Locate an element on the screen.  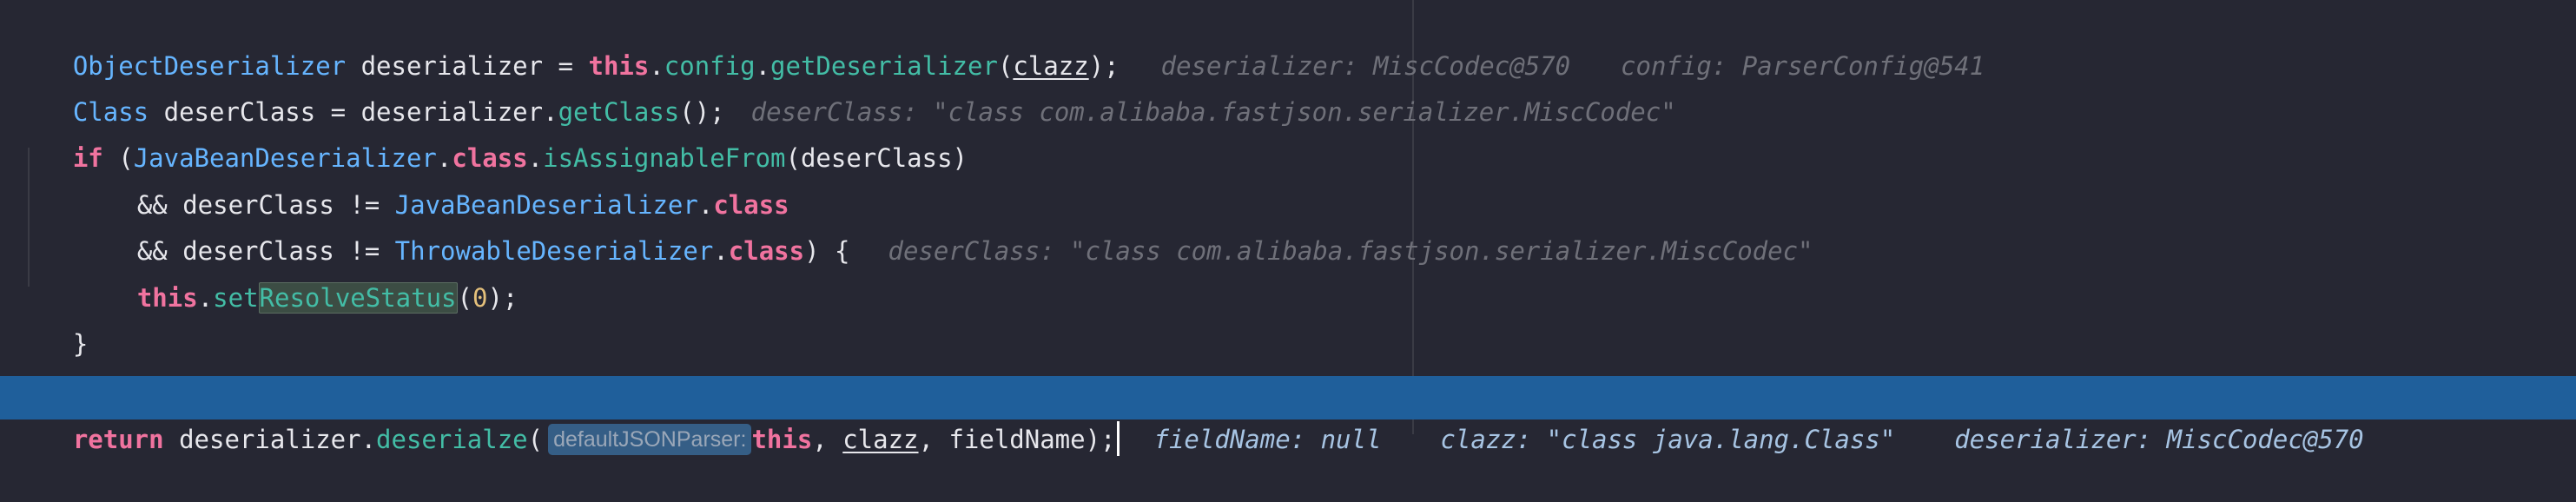
debug-inline-value: fieldName: null is located at coordinates (1267, 439).